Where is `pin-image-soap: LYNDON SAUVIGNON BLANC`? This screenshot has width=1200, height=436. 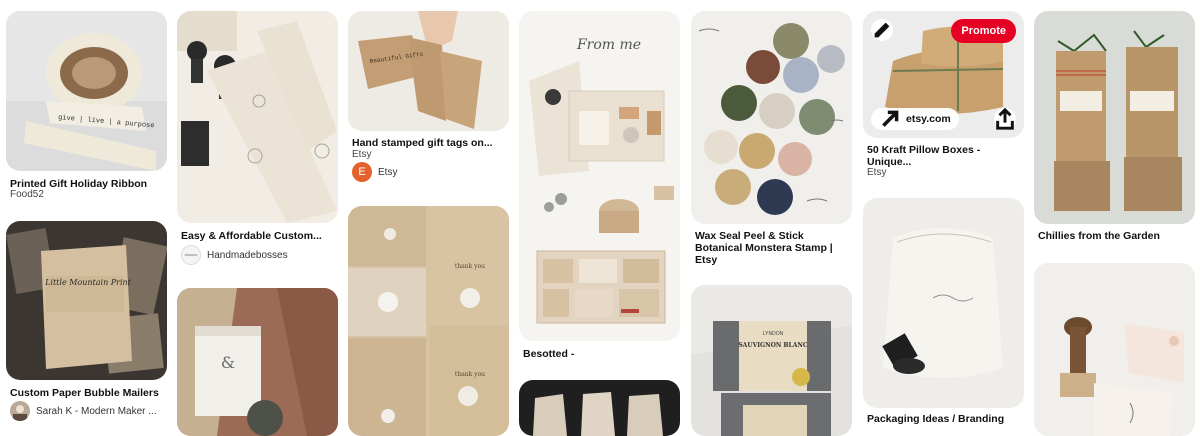
pin-image-soap: LYNDON SAUVIGNON BLANC is located at coordinates (771, 360).